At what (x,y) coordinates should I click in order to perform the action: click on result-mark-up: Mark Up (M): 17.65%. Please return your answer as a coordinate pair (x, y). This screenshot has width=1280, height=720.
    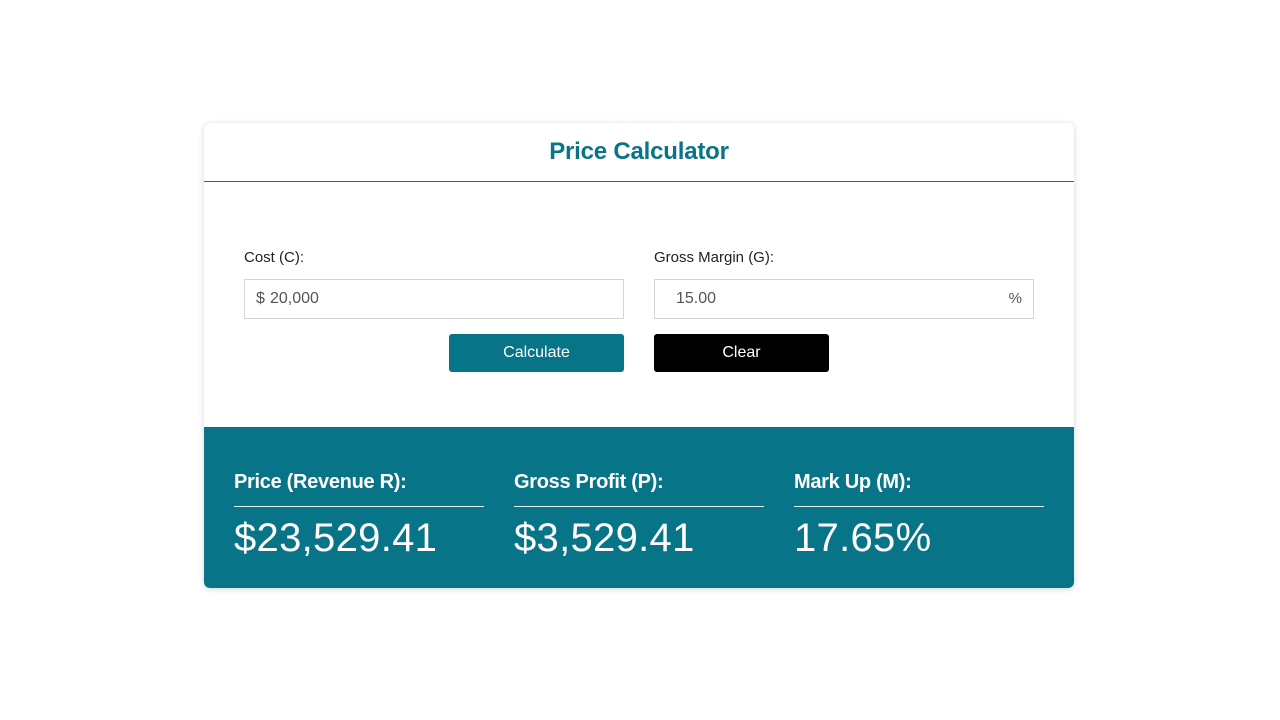
    Looking at the image, I should click on (919, 514).